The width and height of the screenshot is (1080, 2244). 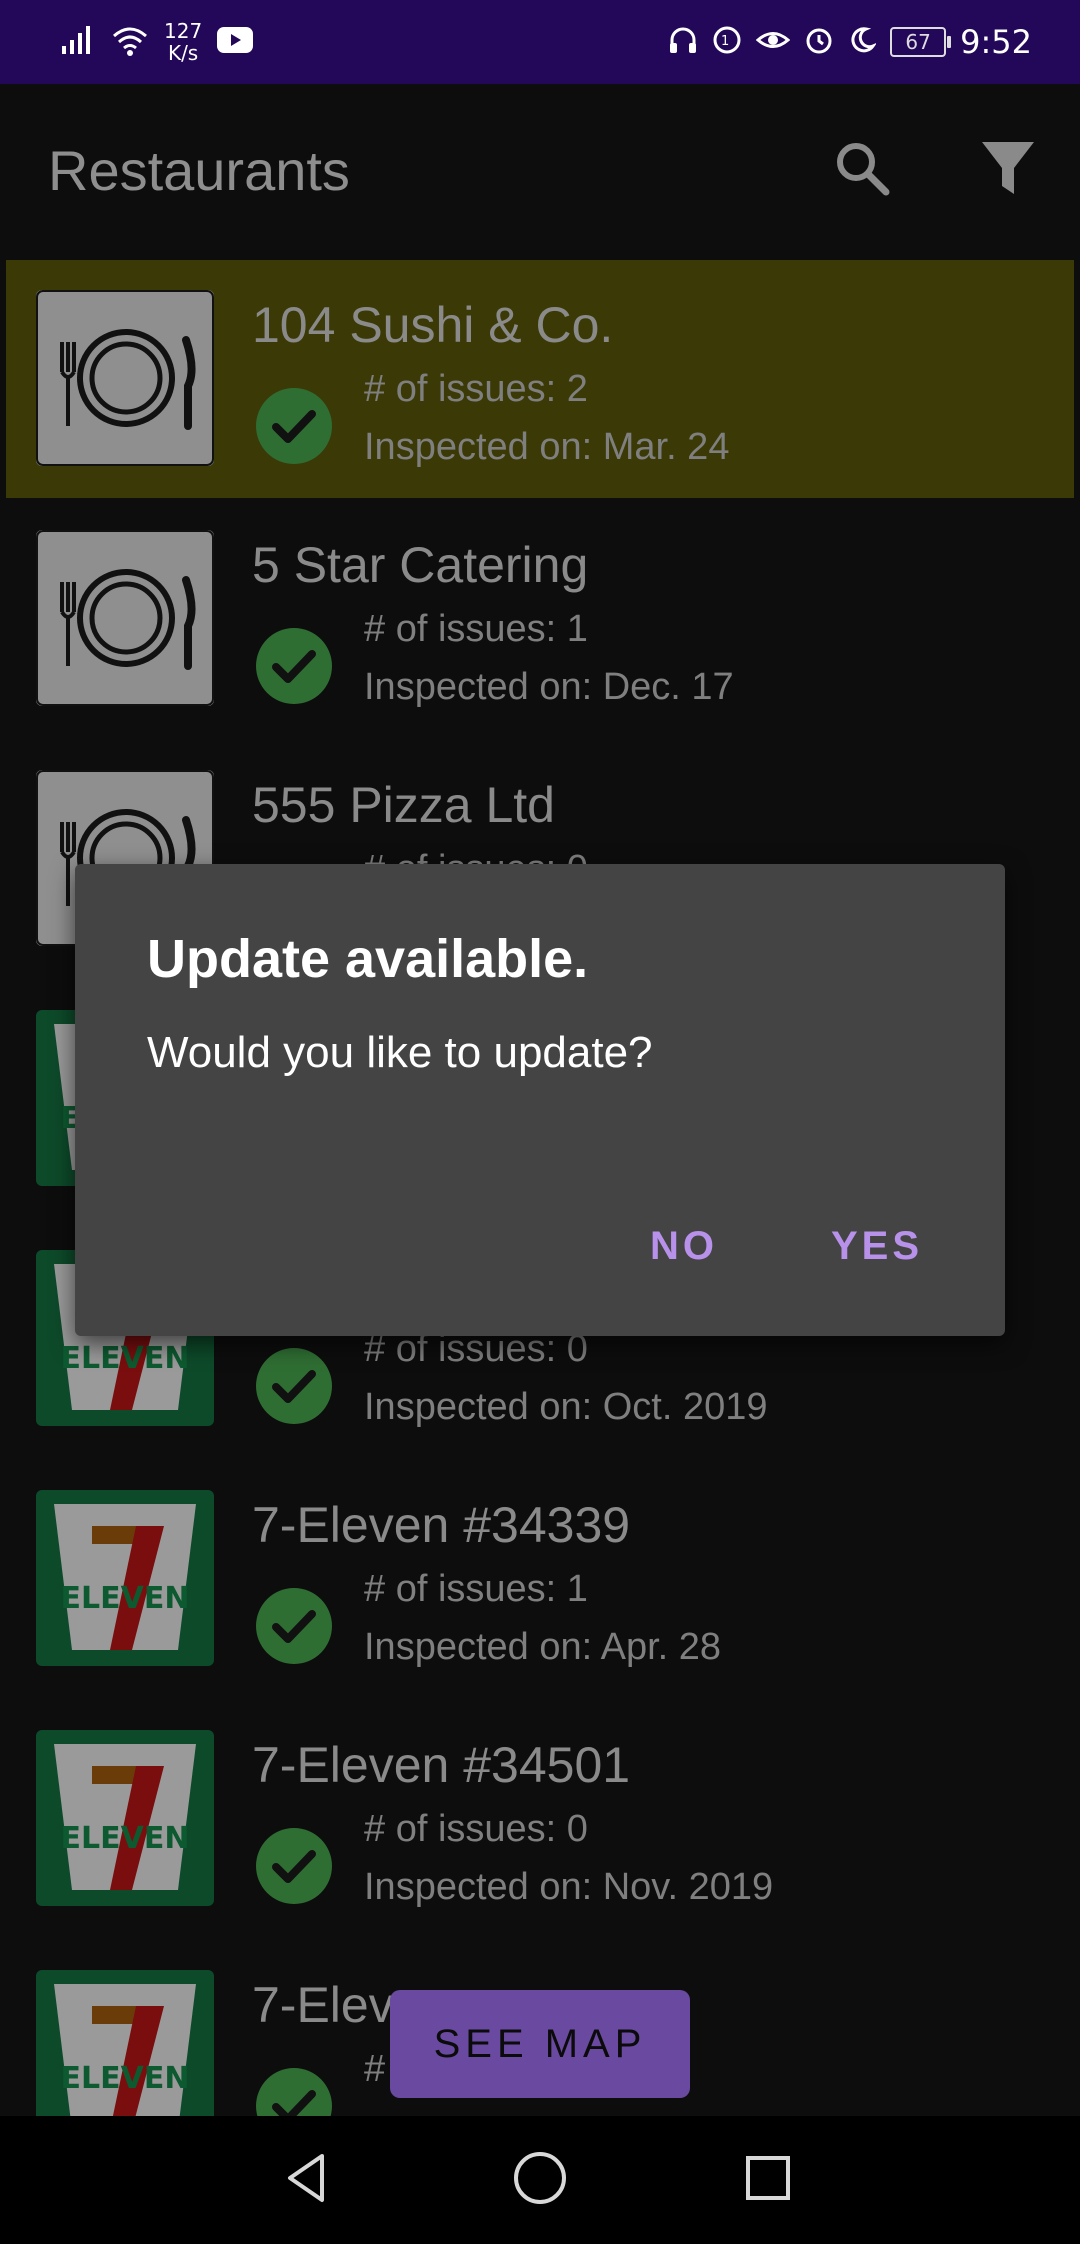 I want to click on issues-count: # of issues: 2, so click(x=476, y=389).